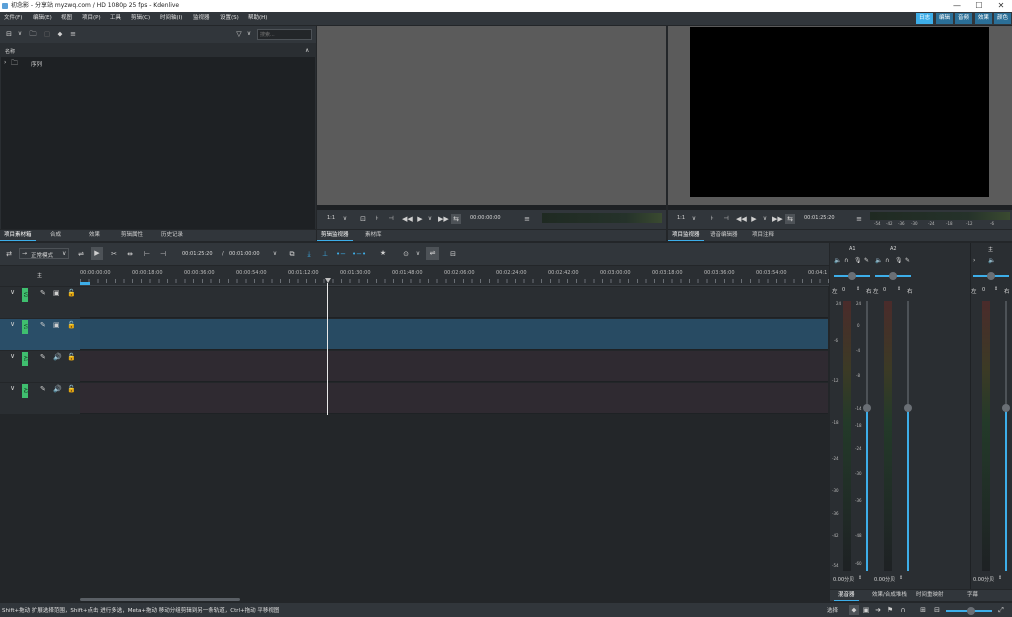 The height and width of the screenshot is (617, 1012). What do you see at coordinates (60, 34) in the screenshot?
I see `tag-icon: ⬥` at bounding box center [60, 34].